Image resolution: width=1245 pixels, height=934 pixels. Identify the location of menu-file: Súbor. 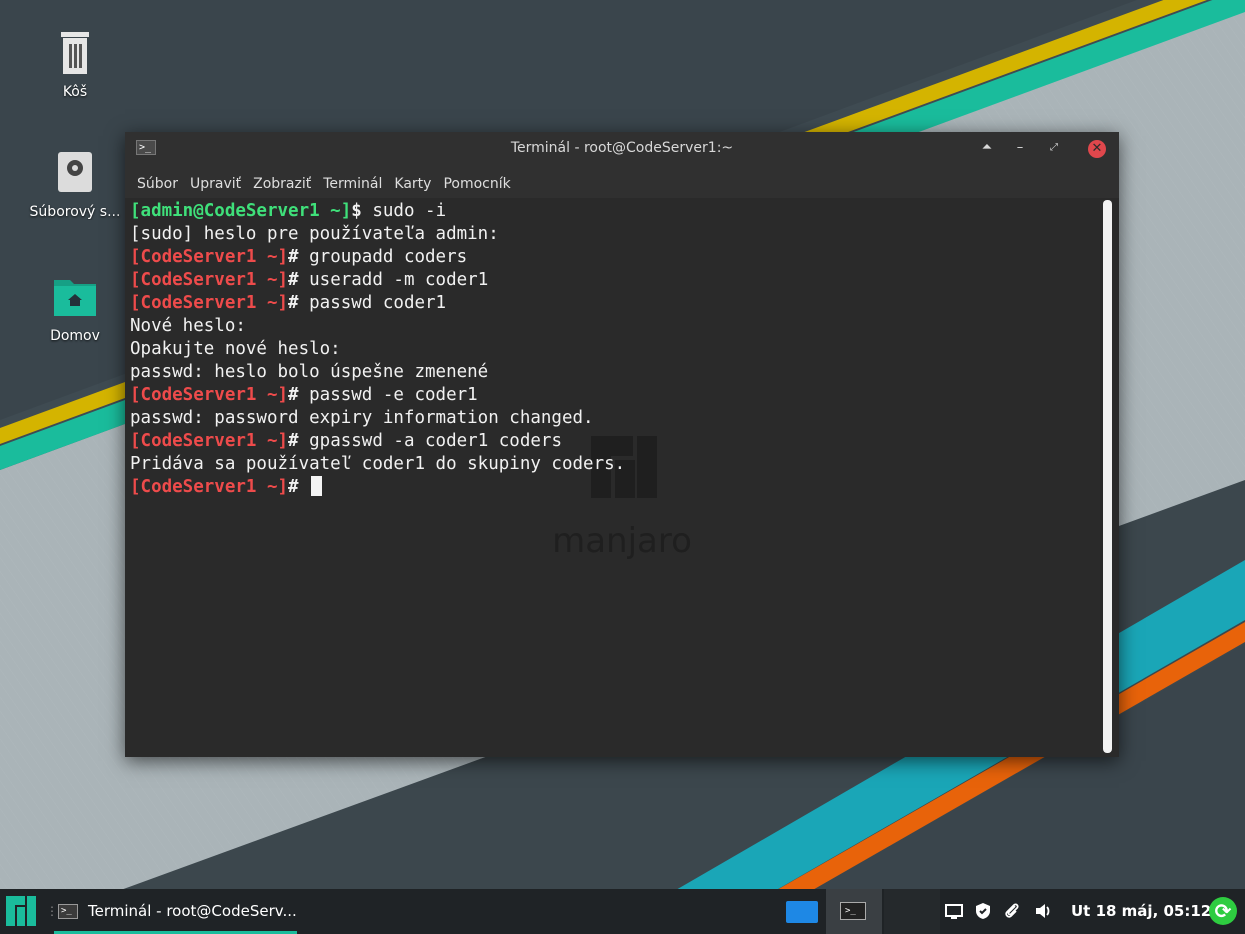
(157, 184).